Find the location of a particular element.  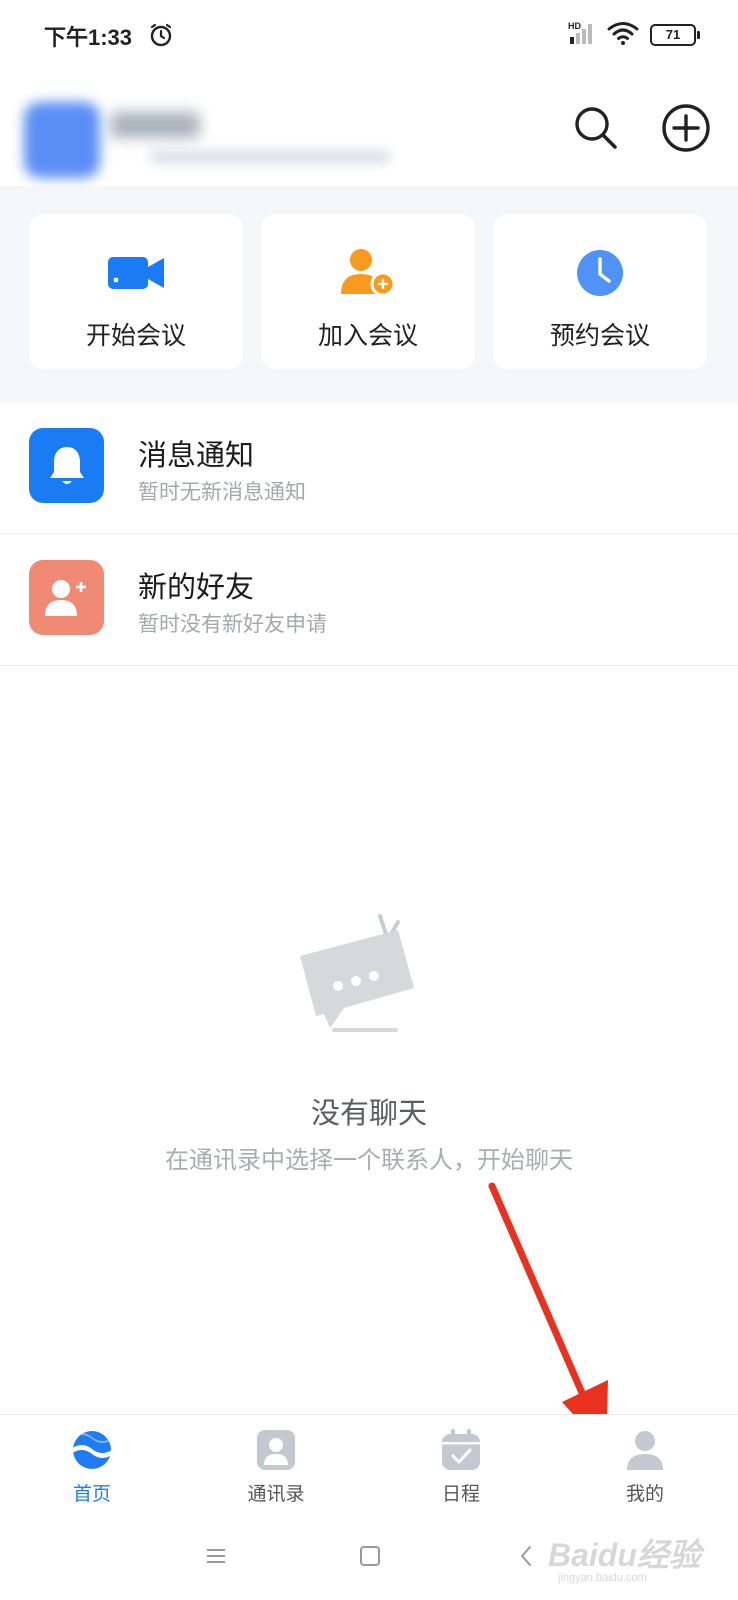

calendar-icon is located at coordinates (461, 1449).